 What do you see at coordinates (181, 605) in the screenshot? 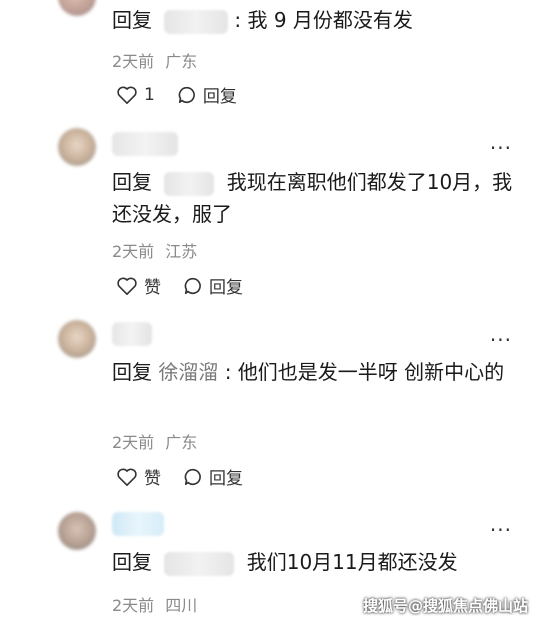
I see `comment-location: 四川` at bounding box center [181, 605].